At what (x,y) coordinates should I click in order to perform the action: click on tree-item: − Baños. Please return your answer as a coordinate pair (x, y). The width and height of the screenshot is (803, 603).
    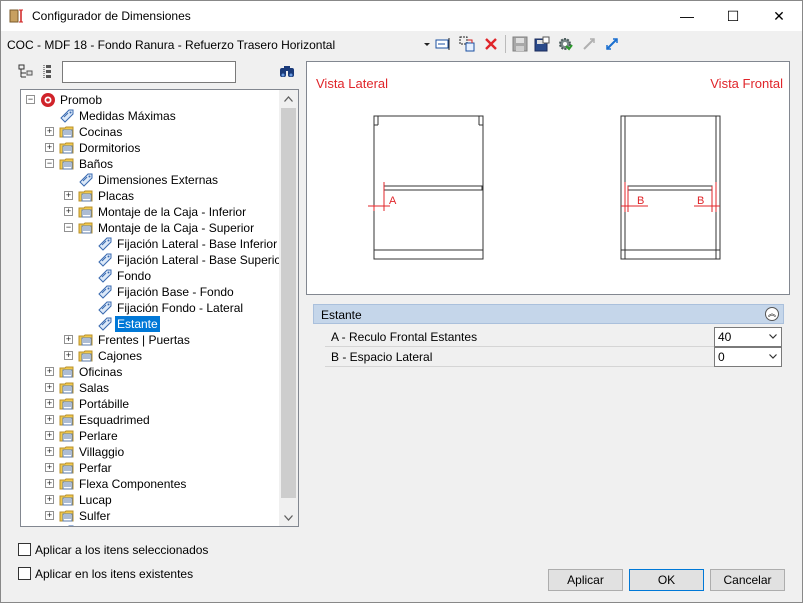
    Looking at the image, I should click on (150, 164).